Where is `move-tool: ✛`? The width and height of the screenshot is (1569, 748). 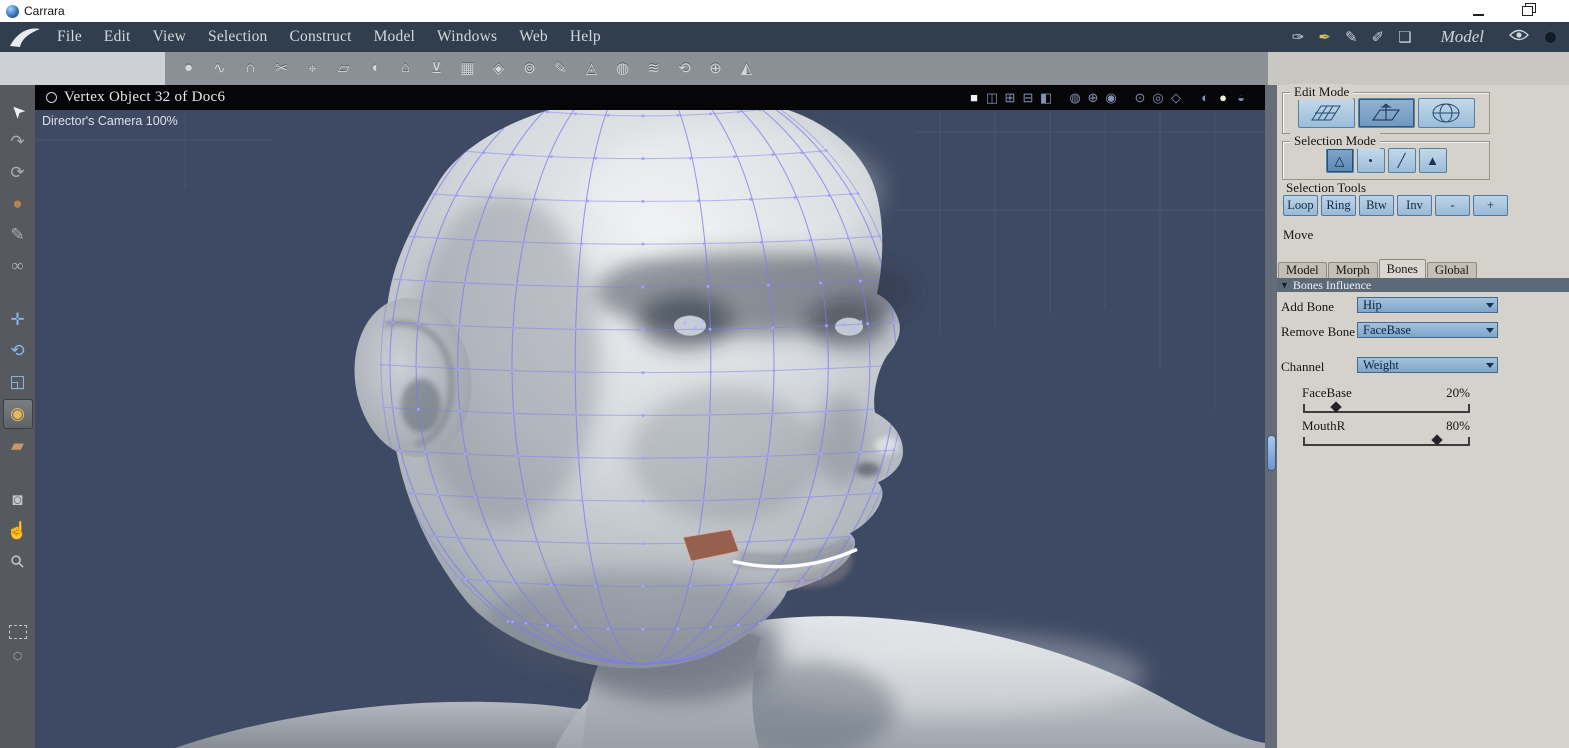 move-tool: ✛ is located at coordinates (18, 320).